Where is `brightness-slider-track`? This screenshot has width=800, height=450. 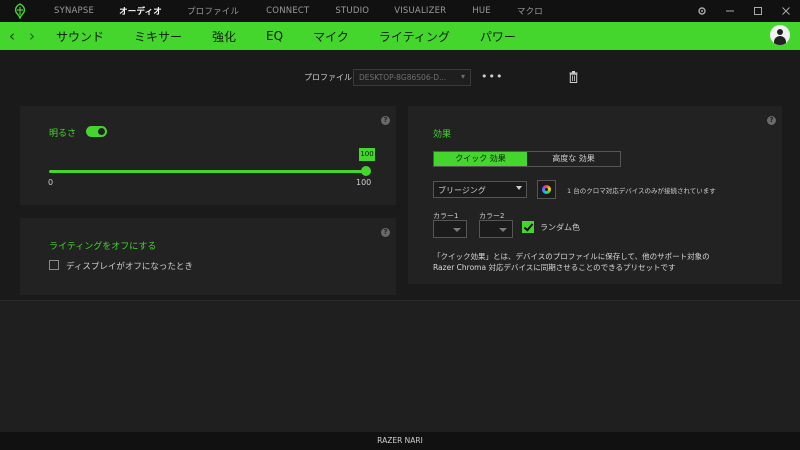
brightness-slider-track is located at coordinates (207, 171).